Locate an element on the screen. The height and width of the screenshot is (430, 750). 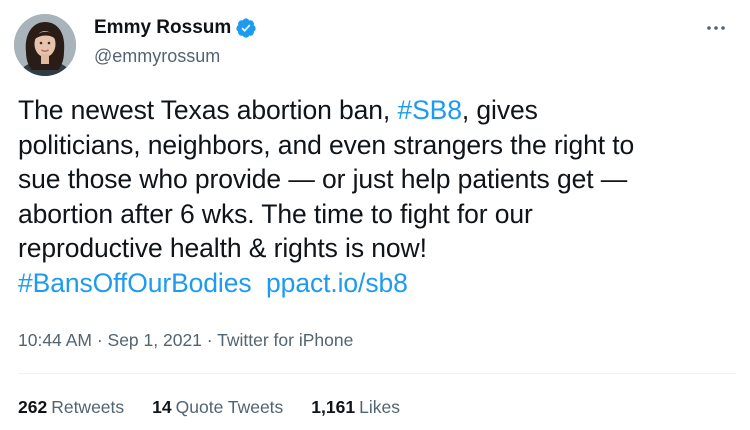
tweet-time: 10:44 AM is located at coordinates (55, 340).